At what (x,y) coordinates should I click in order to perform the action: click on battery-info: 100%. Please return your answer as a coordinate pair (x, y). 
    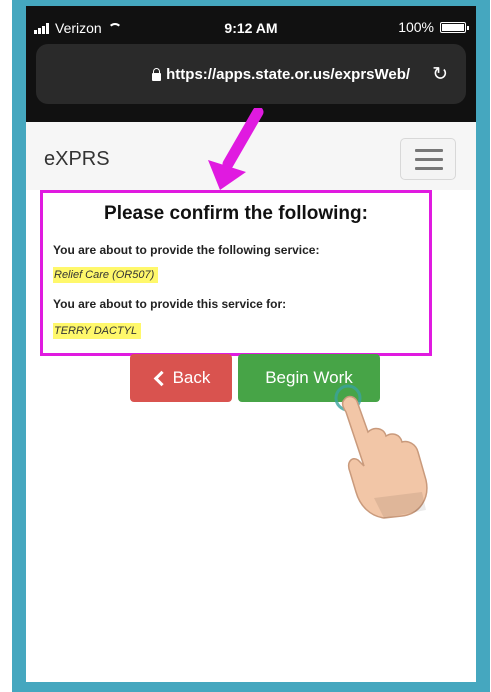
    Looking at the image, I should click on (433, 27).